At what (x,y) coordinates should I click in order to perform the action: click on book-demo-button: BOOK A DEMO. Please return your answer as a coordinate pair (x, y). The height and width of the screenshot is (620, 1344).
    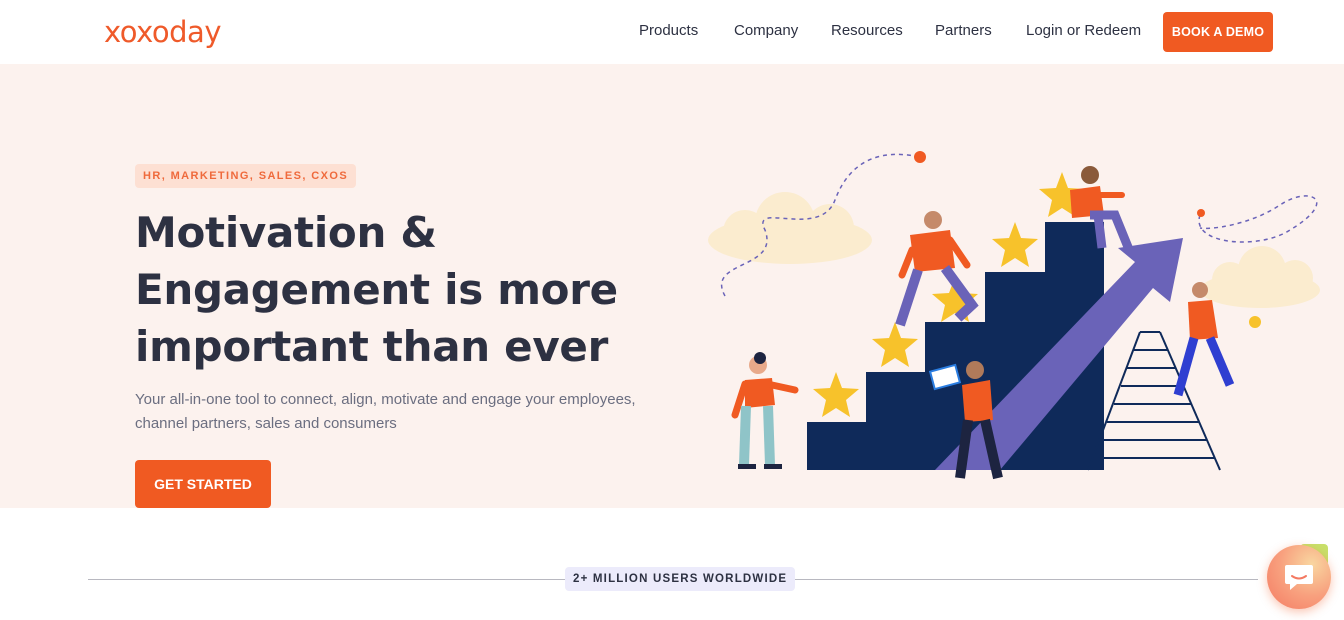
    Looking at the image, I should click on (1218, 32).